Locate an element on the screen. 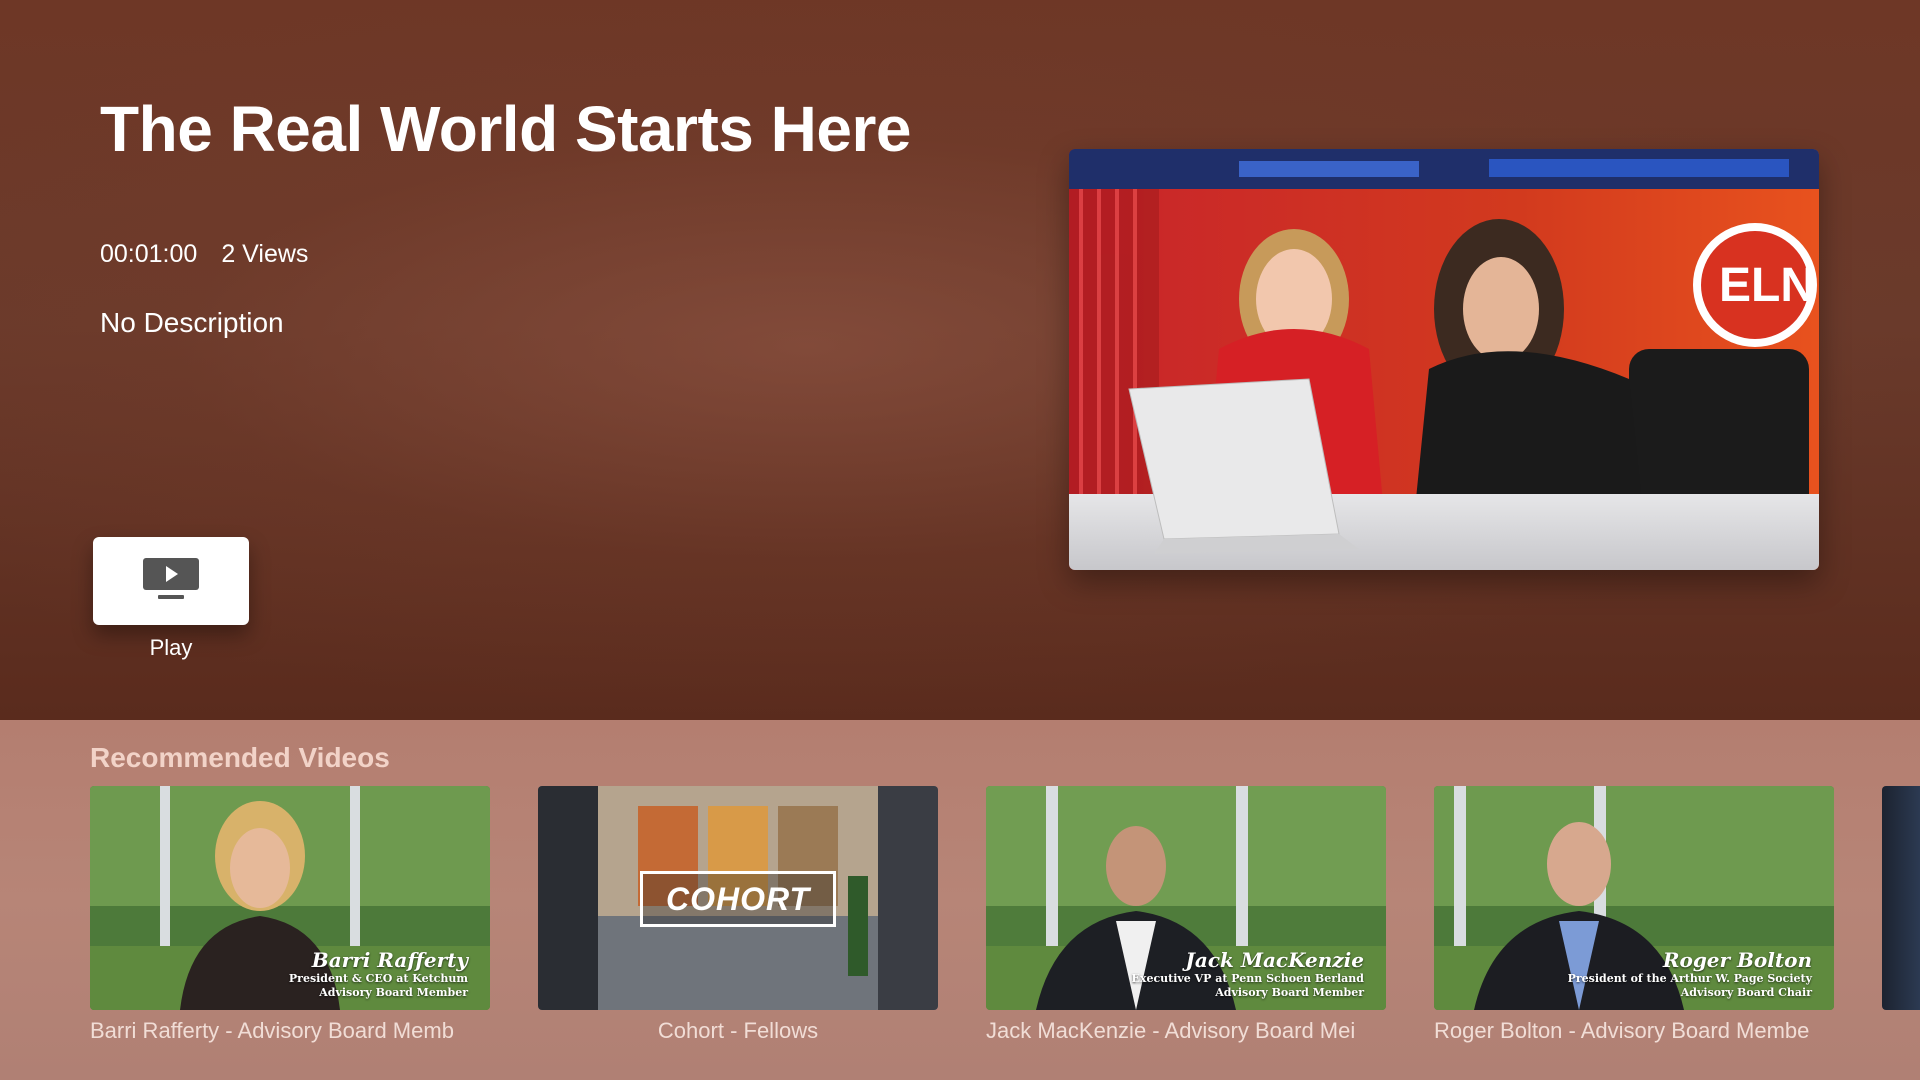 The image size is (1920, 1080). video-views: 2 Views is located at coordinates (265, 254).